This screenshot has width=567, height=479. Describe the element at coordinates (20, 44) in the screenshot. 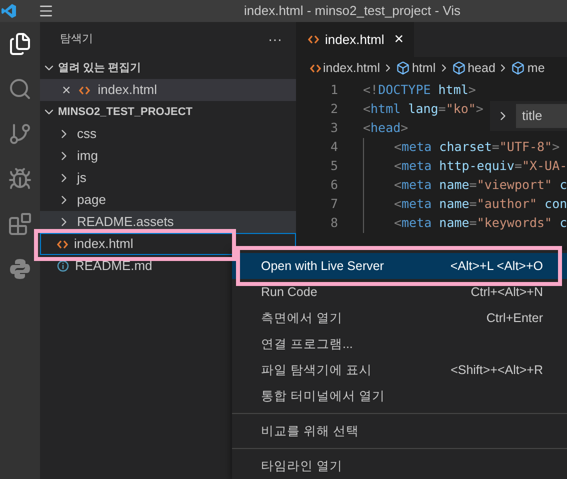

I see `files-icon` at that location.